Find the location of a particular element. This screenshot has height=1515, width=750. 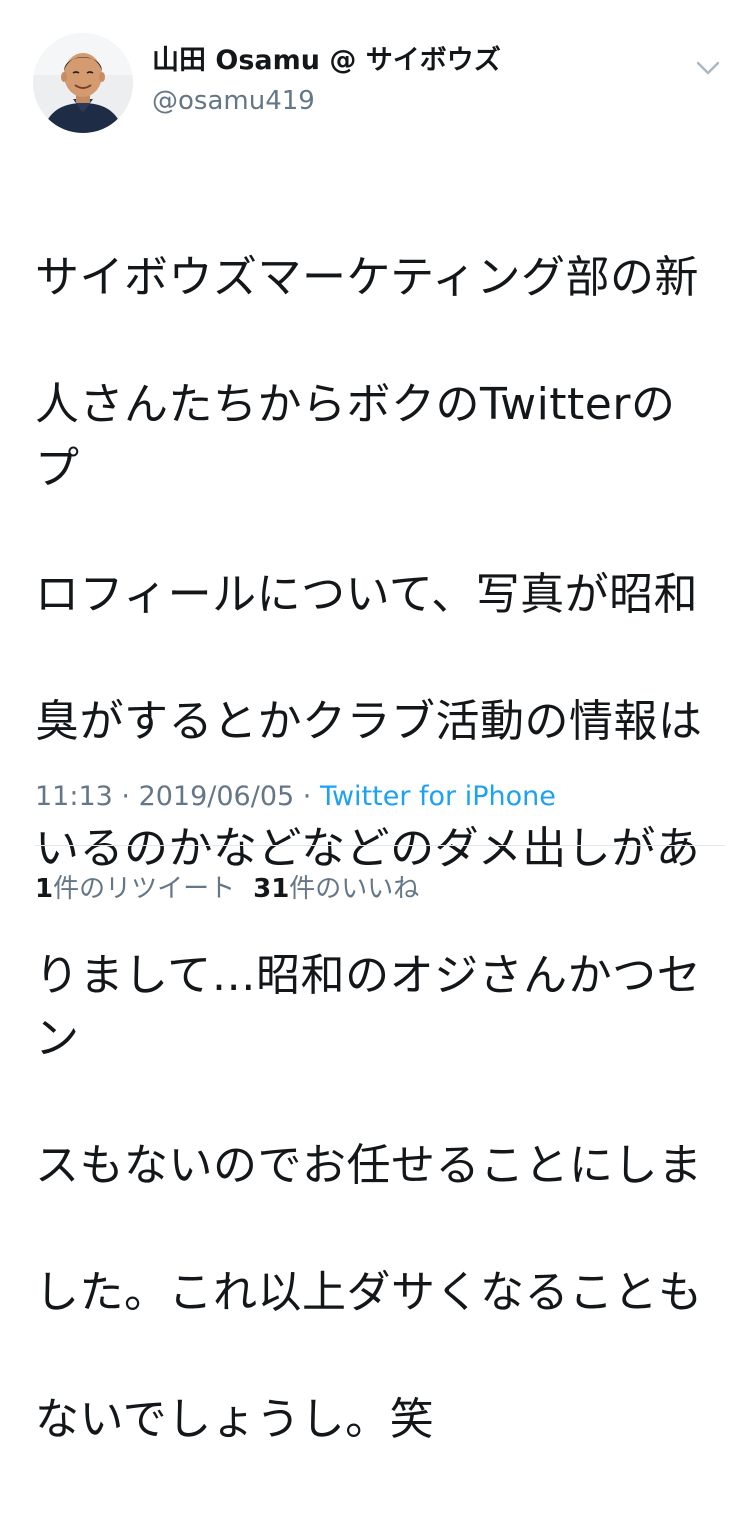

tweet-text-line: ロフィールについて、写真が昭和 is located at coordinates (367, 595).